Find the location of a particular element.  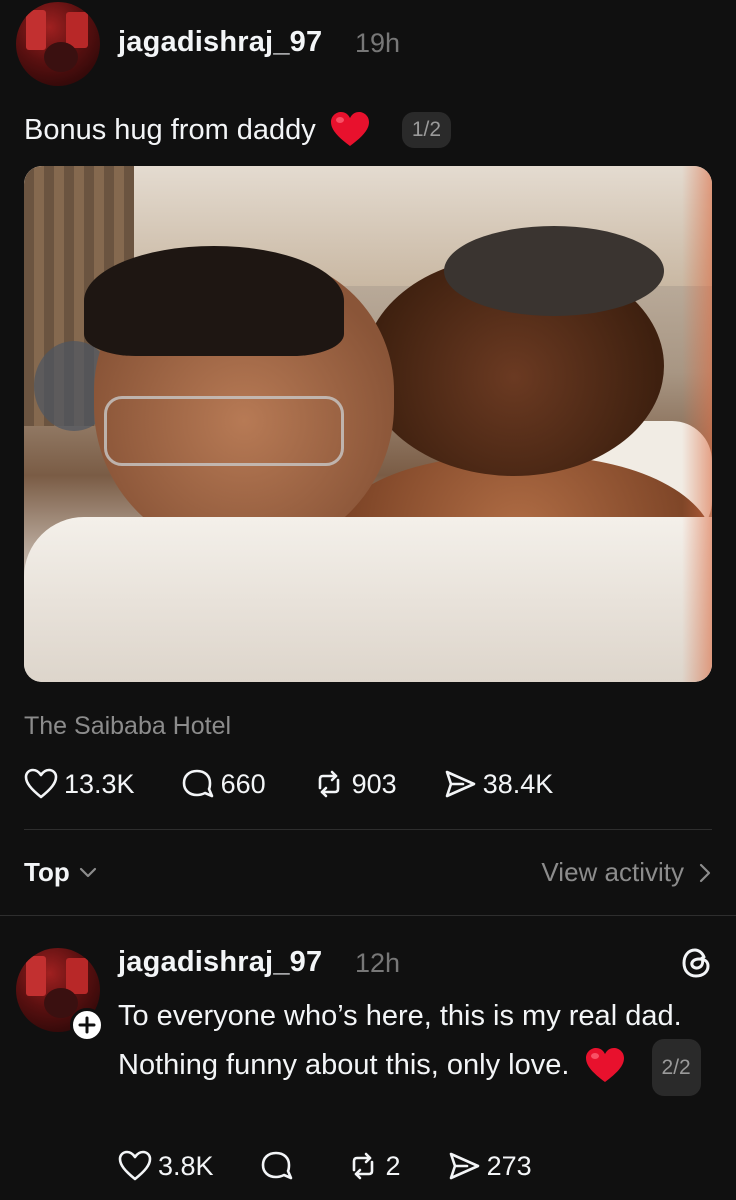

like-button: 13.3K is located at coordinates (79, 784).